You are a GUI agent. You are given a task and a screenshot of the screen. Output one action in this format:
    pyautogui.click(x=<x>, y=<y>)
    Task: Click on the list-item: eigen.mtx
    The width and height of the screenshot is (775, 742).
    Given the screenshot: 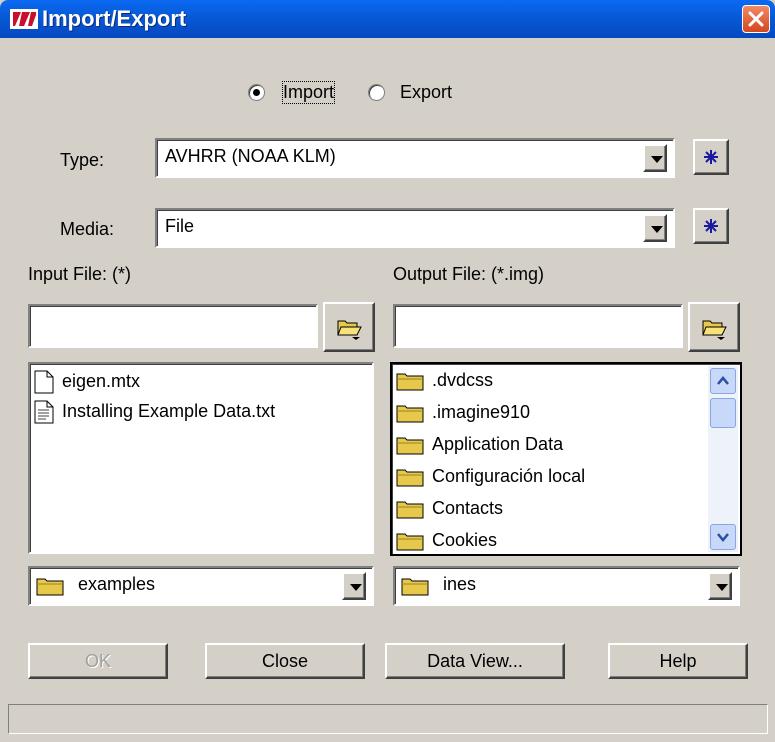 What is the action you would take?
    pyautogui.click(x=87, y=382)
    